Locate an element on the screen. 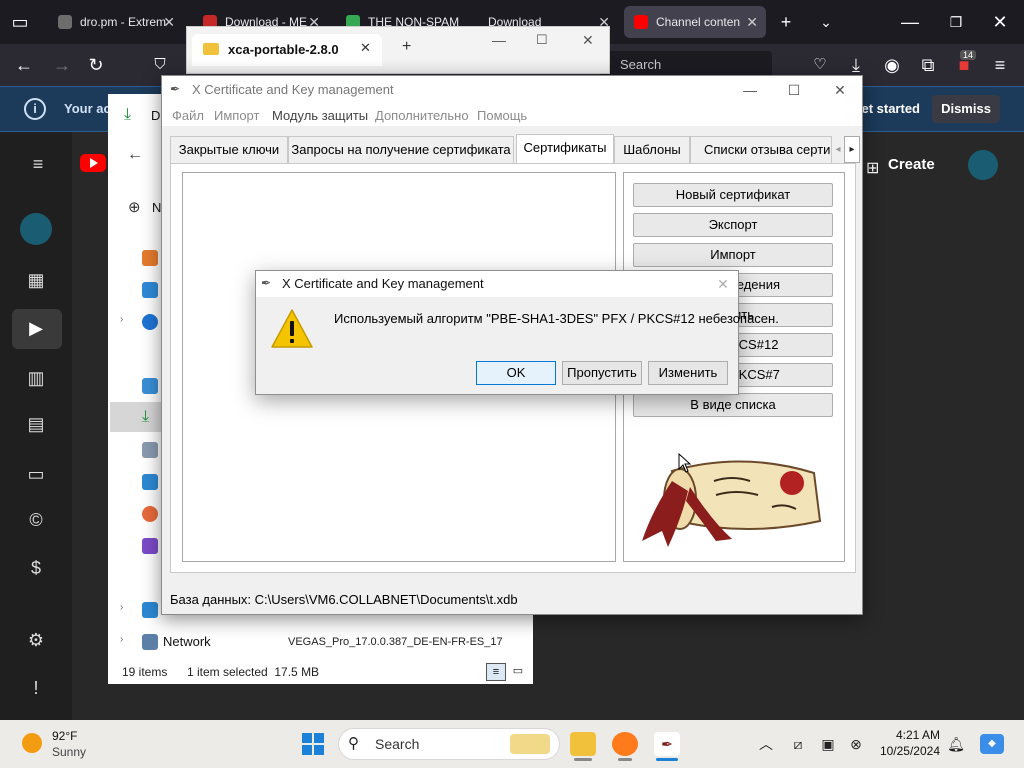 The height and width of the screenshot is (768, 1024). address-bar-partial: D is located at coordinates (155, 115).